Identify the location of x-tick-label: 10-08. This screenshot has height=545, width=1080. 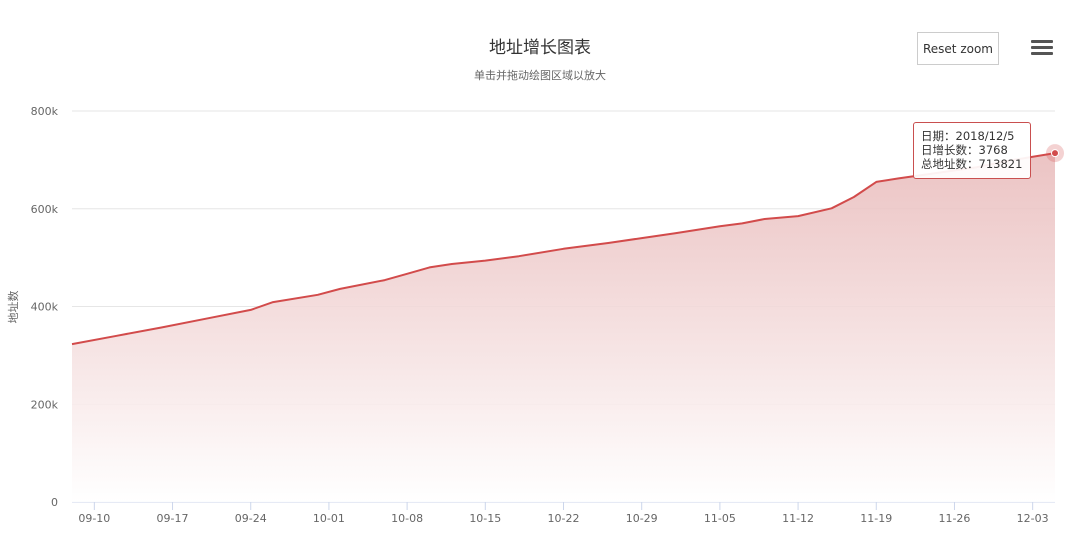
(407, 518).